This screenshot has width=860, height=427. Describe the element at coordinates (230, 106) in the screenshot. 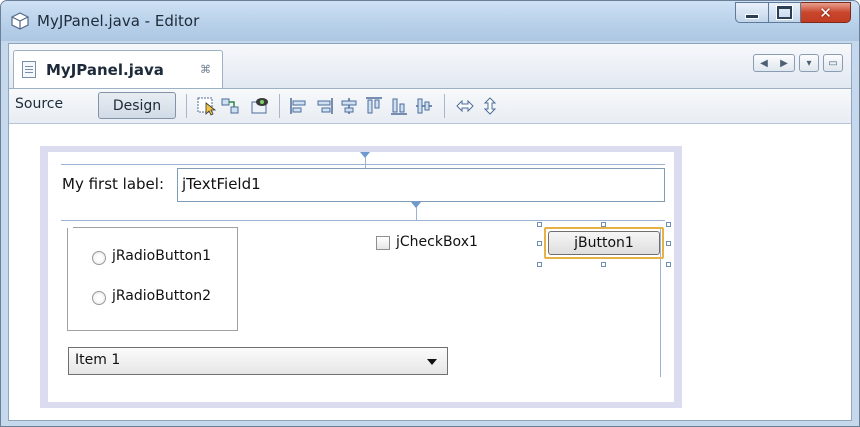

I see `connection-mode-icon` at that location.